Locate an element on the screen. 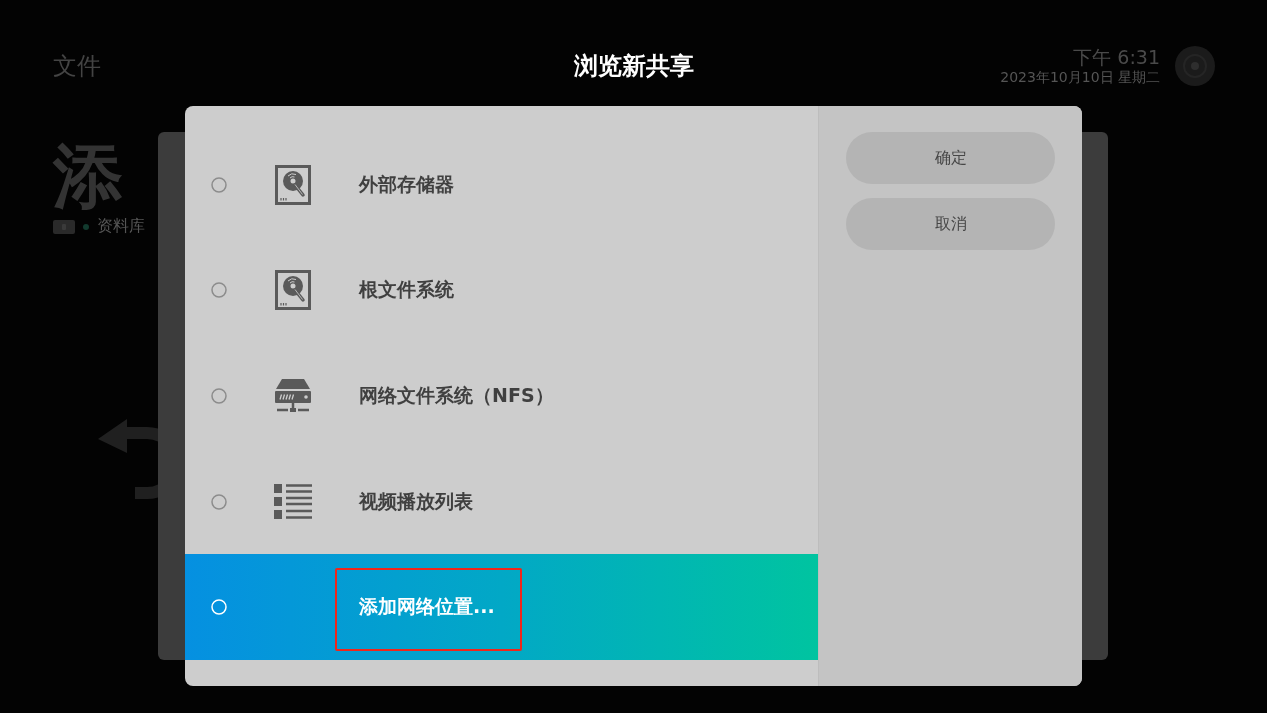  source-option: 视频播放列表 is located at coordinates (501, 501).